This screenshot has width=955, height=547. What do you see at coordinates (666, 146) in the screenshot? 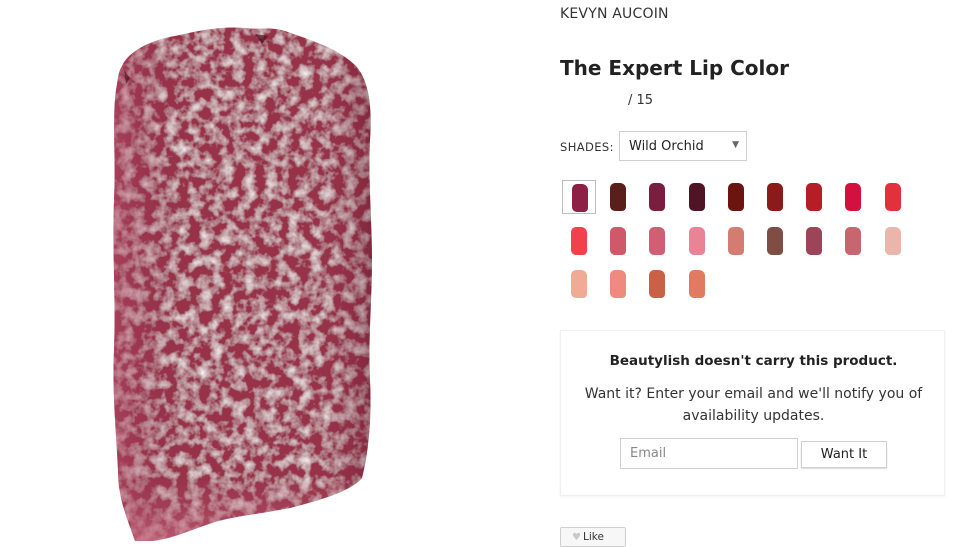
I see `shade-select-value: Wild Orchid` at bounding box center [666, 146].